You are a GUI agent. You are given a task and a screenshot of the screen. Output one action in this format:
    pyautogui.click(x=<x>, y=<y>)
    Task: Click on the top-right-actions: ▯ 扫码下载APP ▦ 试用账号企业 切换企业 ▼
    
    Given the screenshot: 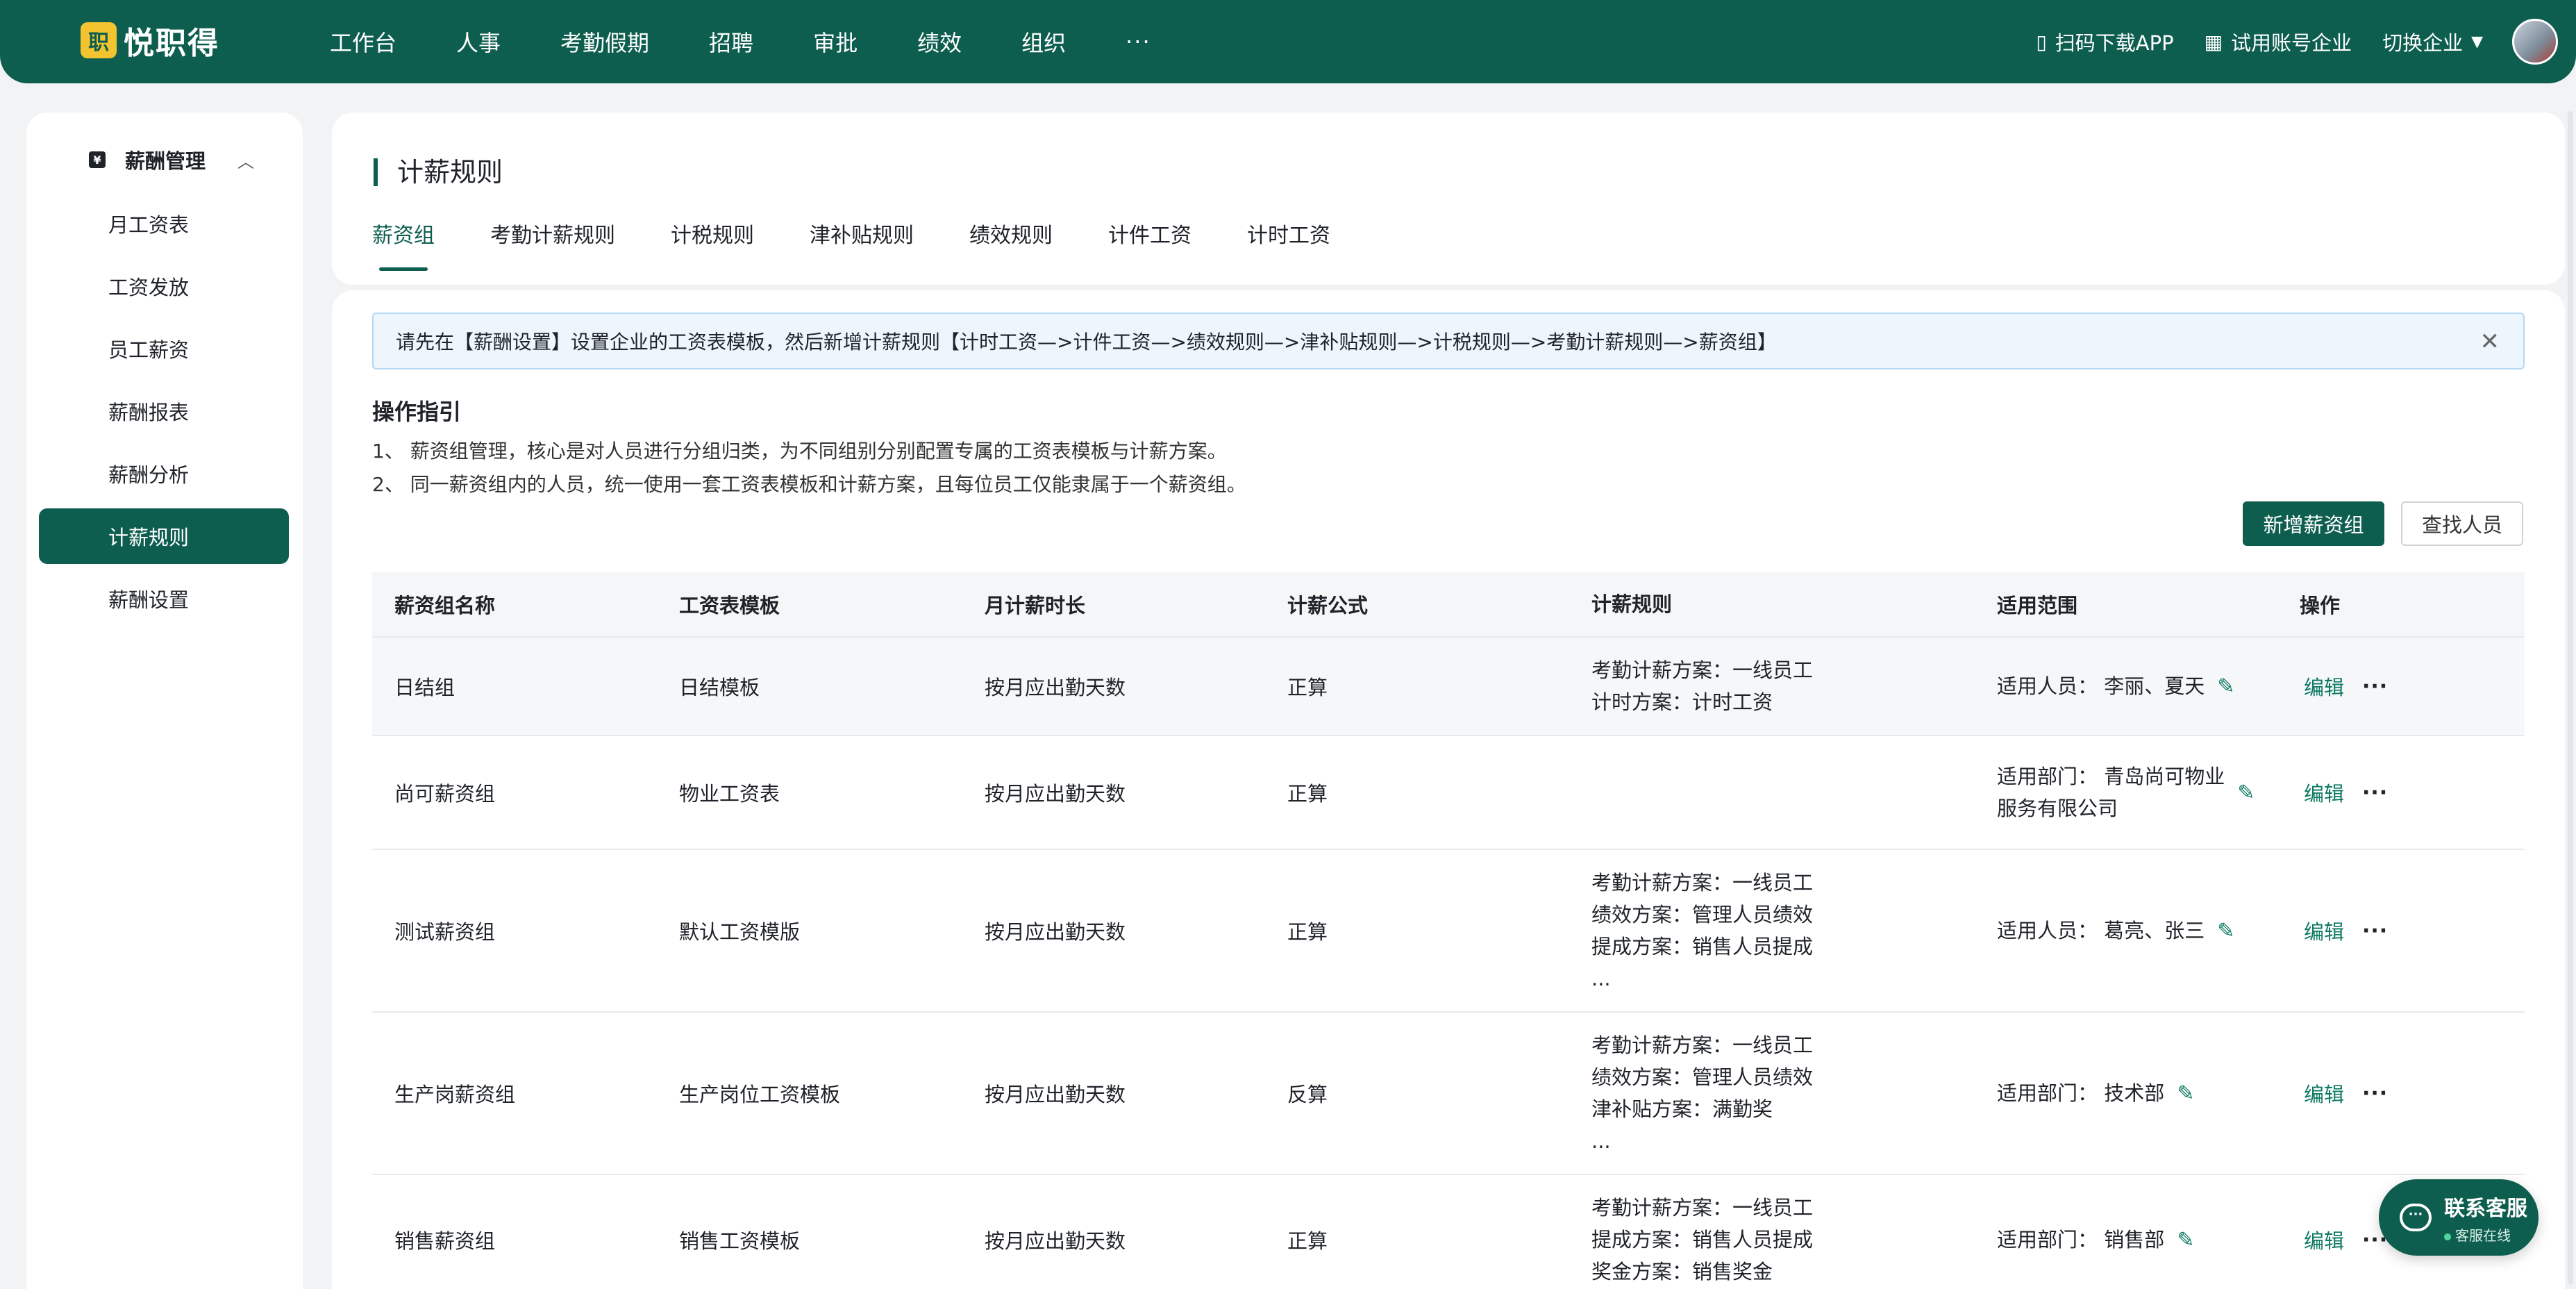 What is the action you would take?
    pyautogui.click(x=2275, y=42)
    